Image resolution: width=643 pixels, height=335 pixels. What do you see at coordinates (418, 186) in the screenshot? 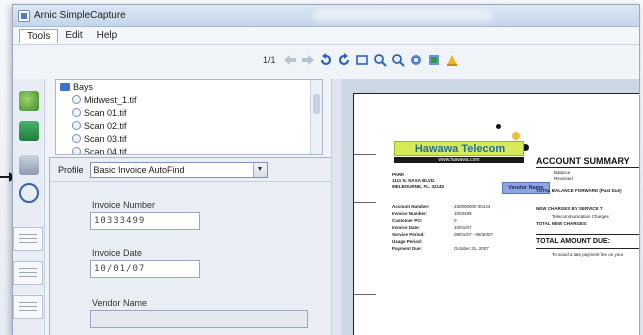
I see `address-line: MELBOURNE, FL. 32140` at bounding box center [418, 186].